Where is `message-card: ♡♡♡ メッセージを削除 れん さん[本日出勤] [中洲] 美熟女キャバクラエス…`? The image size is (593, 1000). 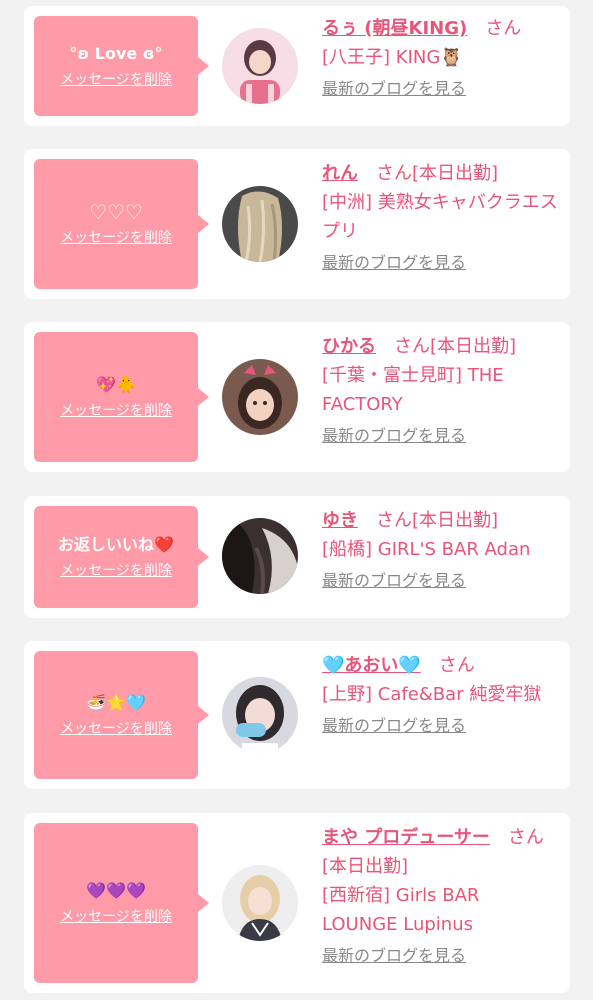
message-card: ♡♡♡ メッセージを削除 れん さん[本日出勤] [中洲] 美熟女キャバクラエス… is located at coordinates (297, 224).